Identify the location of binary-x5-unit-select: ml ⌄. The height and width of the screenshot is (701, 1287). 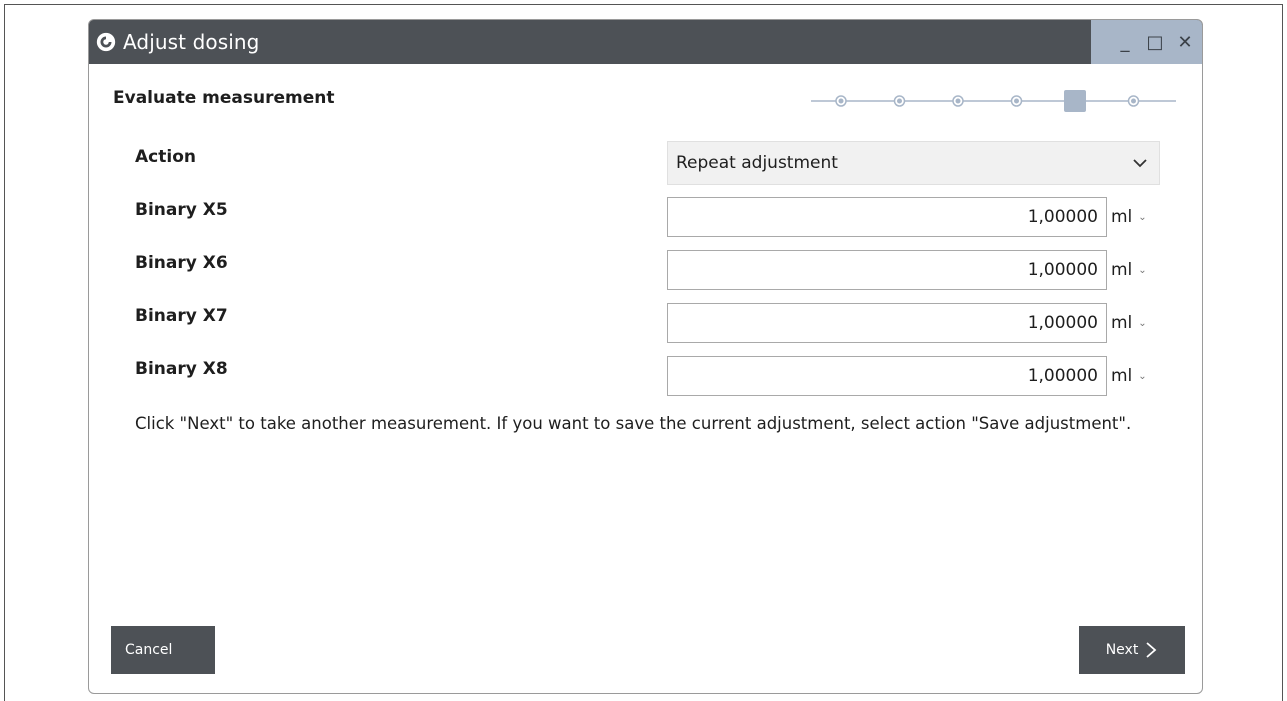
(1129, 217).